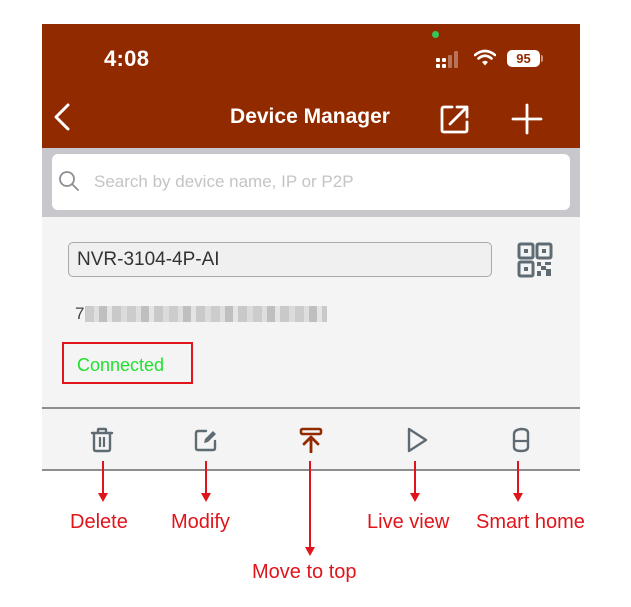 This screenshot has width=631, height=607. What do you see at coordinates (99, 522) in the screenshot?
I see `annotation-delete: Delete` at bounding box center [99, 522].